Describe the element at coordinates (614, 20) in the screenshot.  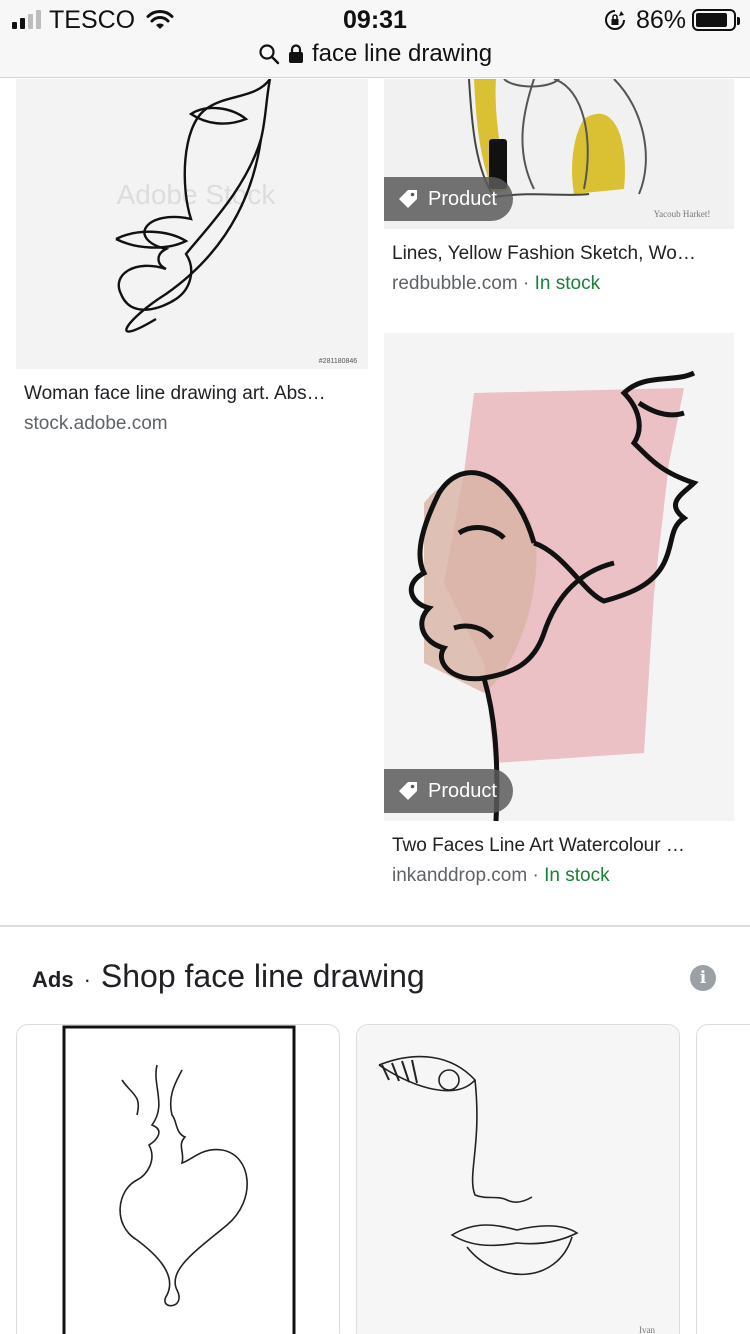
I see `rotation-lock-icon` at that location.